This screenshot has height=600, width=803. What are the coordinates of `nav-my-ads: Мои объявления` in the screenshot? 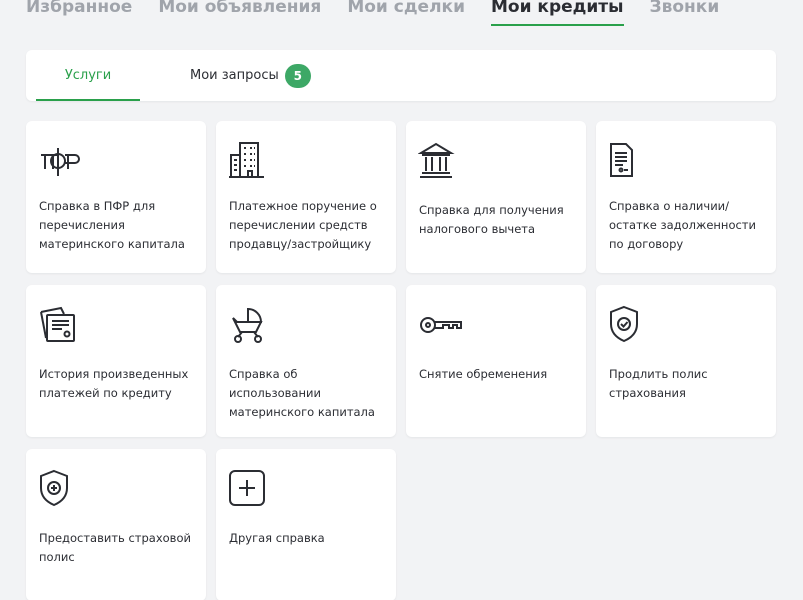 It's located at (239, 14).